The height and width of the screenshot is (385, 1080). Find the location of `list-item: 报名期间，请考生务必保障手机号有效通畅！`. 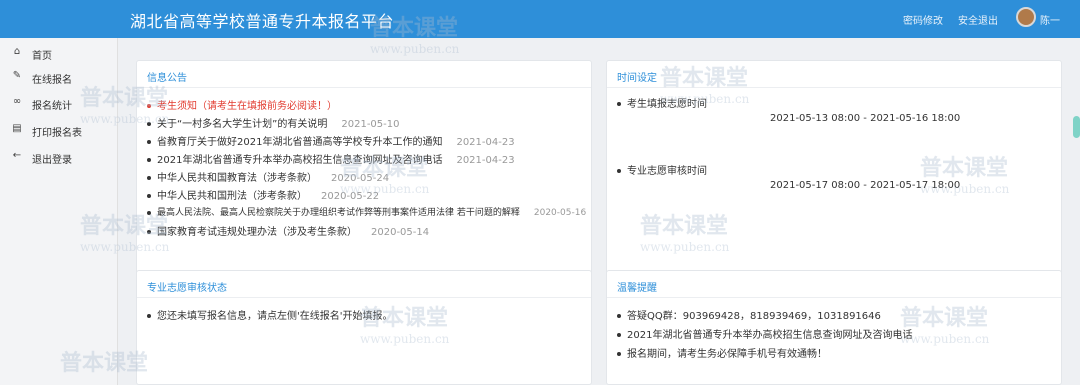

list-item: 报名期间，请考生务必保障手机号有效通畅！ is located at coordinates (722, 352).